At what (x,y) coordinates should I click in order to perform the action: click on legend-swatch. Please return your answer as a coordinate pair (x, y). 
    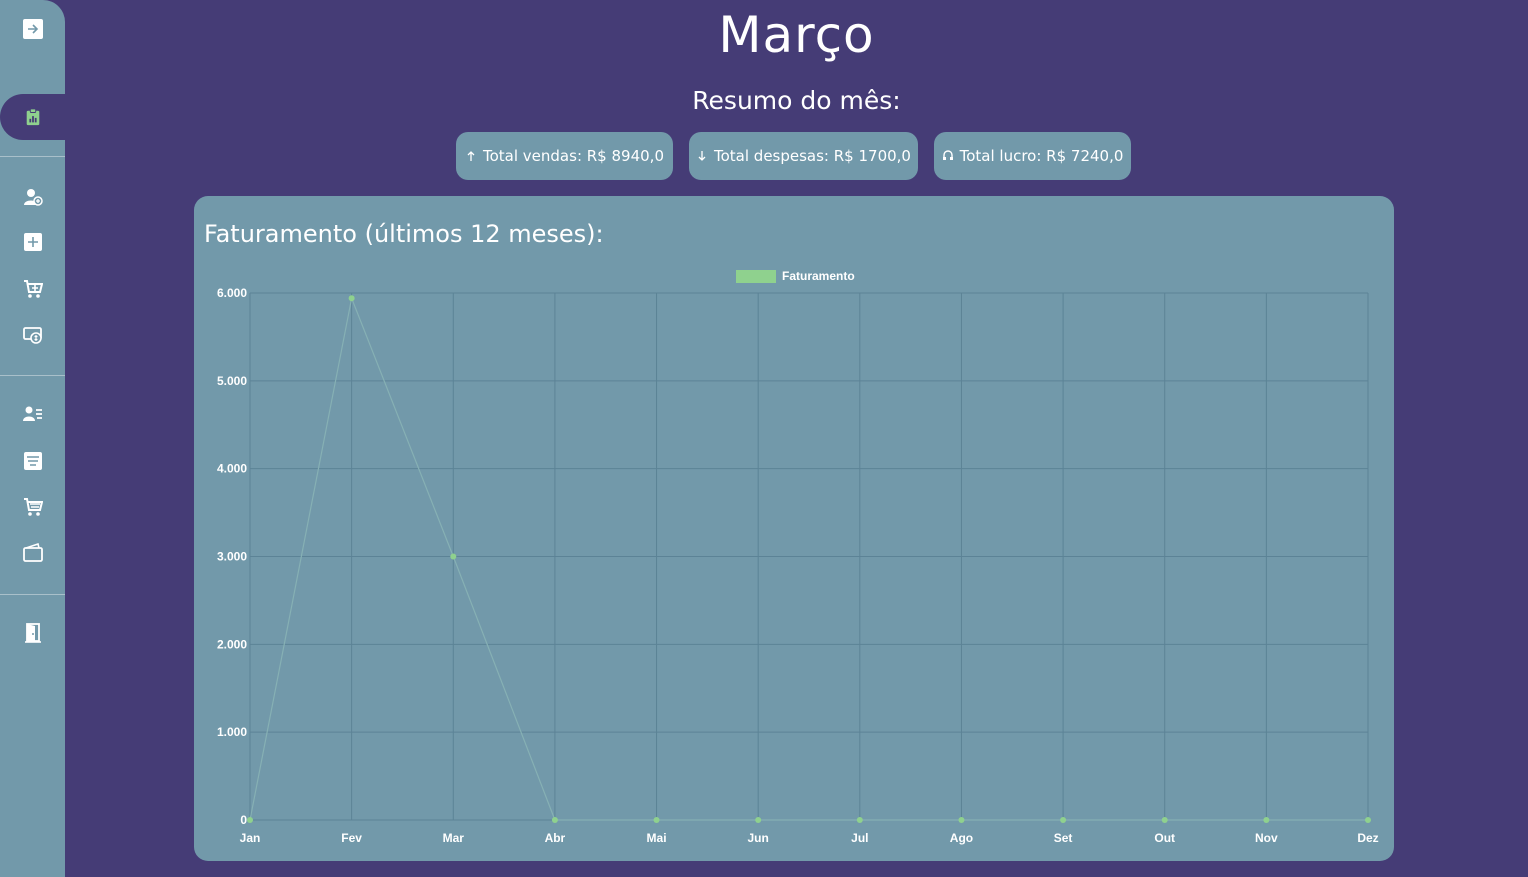
    Looking at the image, I should click on (756, 276).